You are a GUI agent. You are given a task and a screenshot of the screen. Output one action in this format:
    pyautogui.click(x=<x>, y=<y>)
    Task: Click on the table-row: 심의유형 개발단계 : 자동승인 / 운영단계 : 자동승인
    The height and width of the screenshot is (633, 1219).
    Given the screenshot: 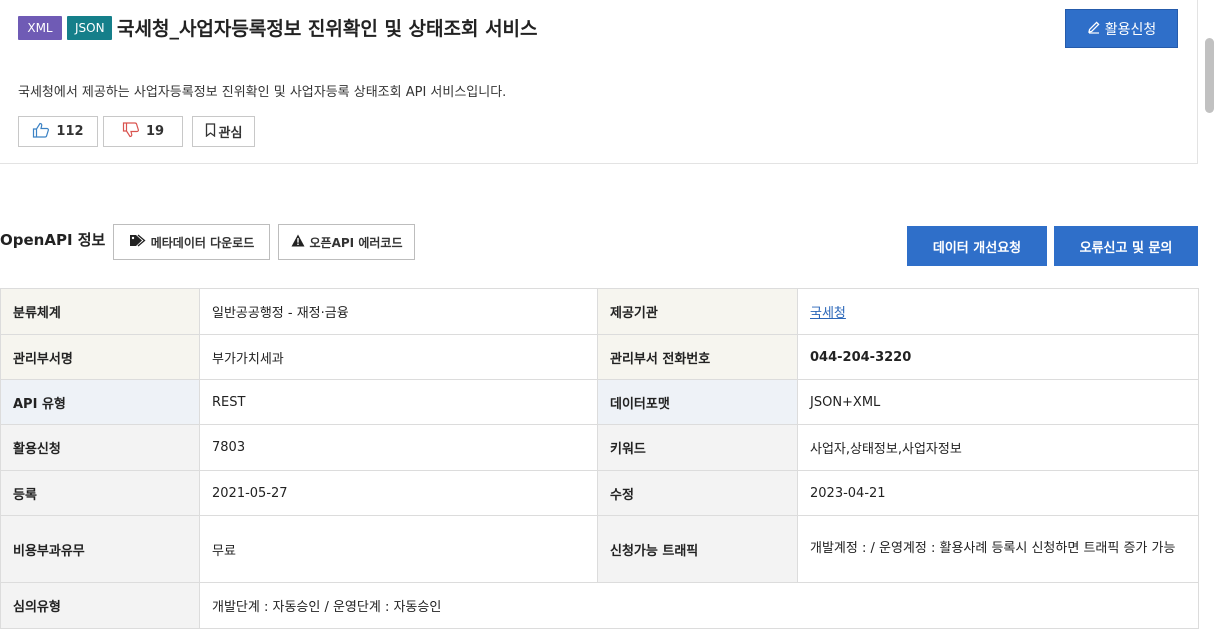 What is the action you would take?
    pyautogui.click(x=599, y=605)
    